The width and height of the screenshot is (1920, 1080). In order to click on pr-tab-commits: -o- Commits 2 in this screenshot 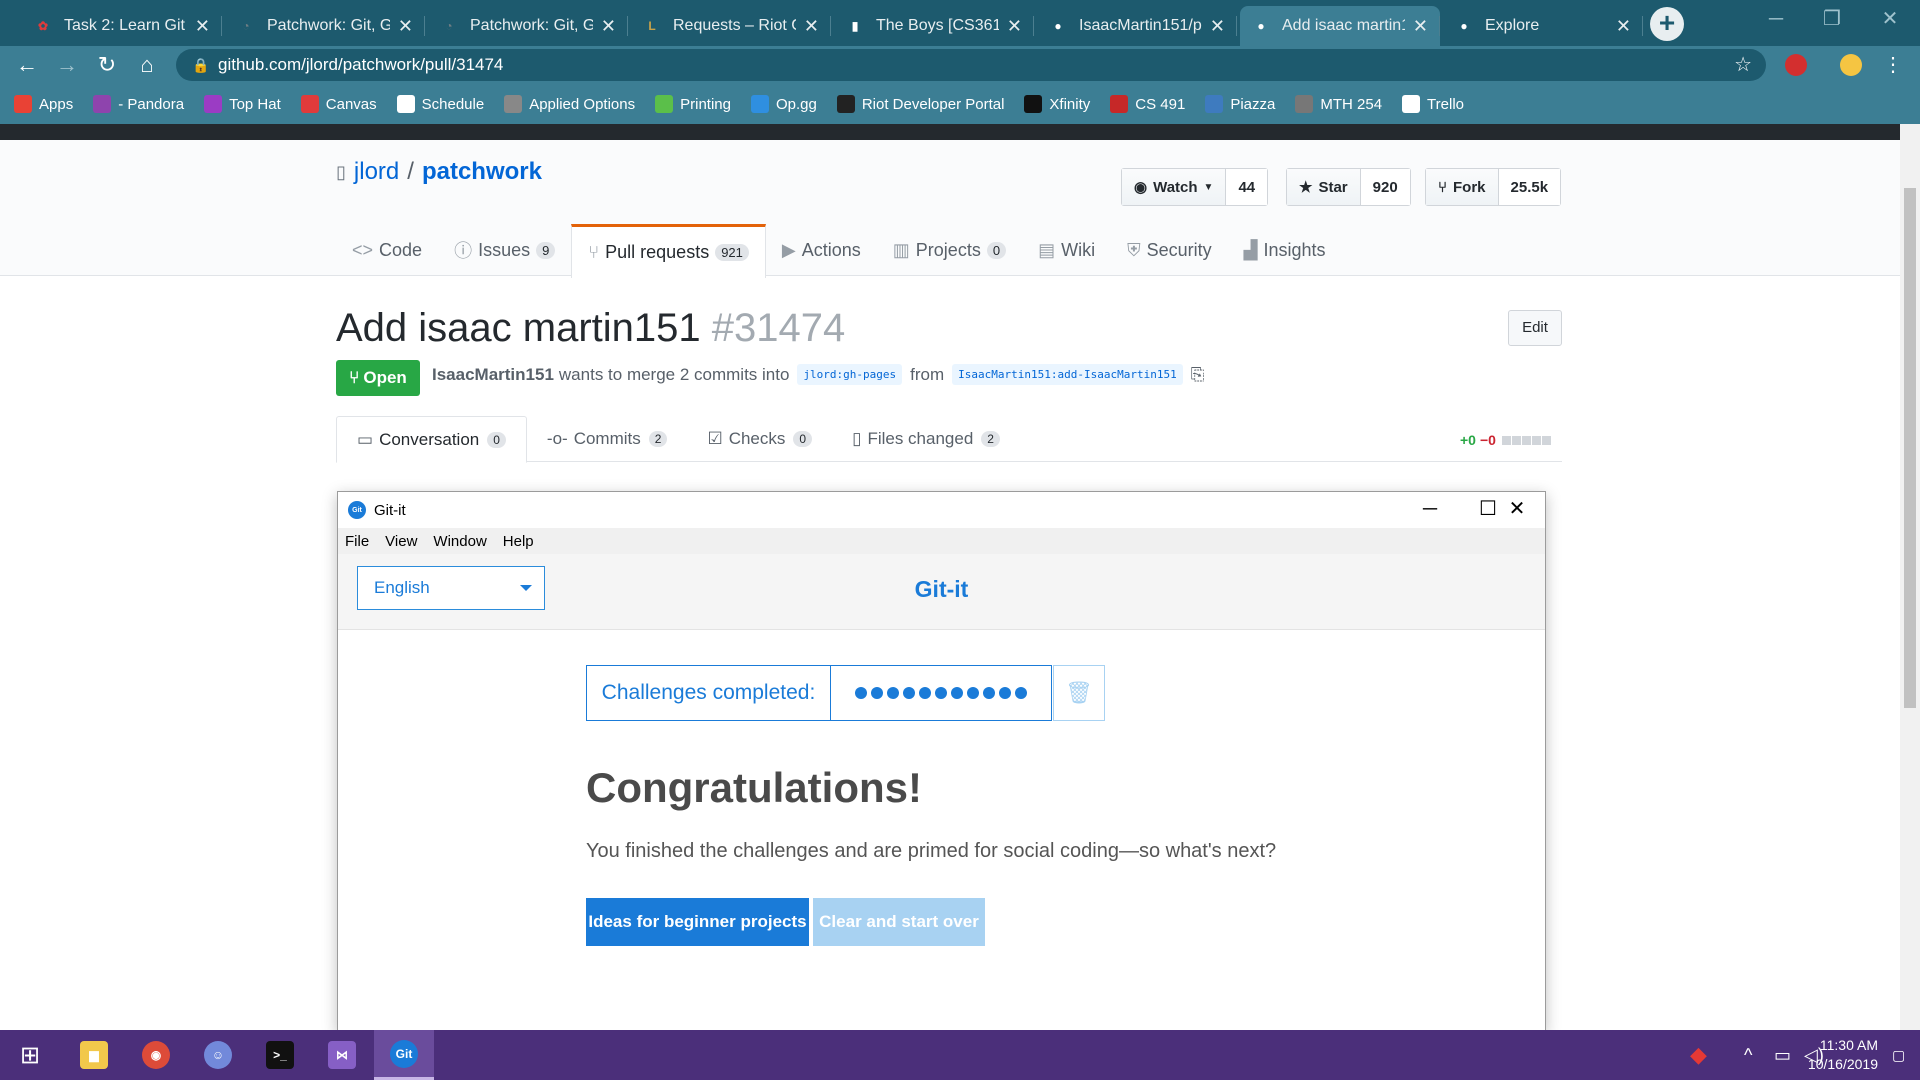, I will do `click(607, 438)`.